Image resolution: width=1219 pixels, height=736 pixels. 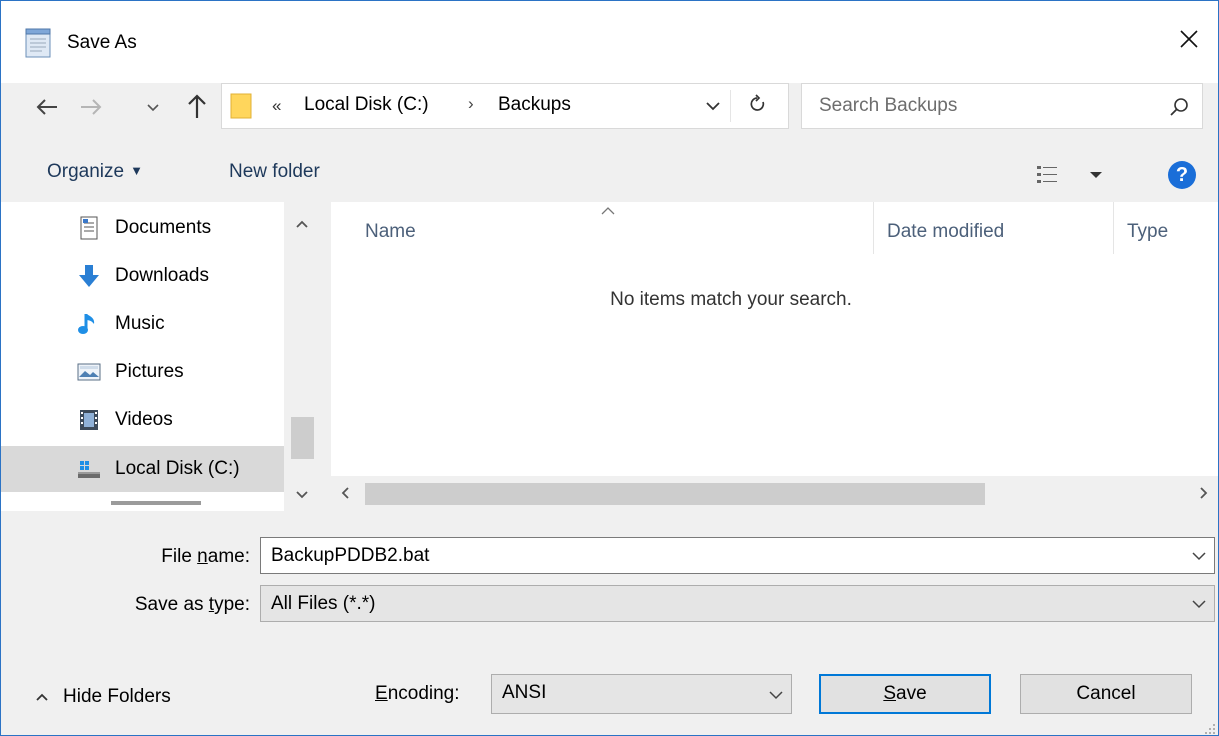 What do you see at coordinates (228, 556) in the screenshot?
I see `label-part: ame:` at bounding box center [228, 556].